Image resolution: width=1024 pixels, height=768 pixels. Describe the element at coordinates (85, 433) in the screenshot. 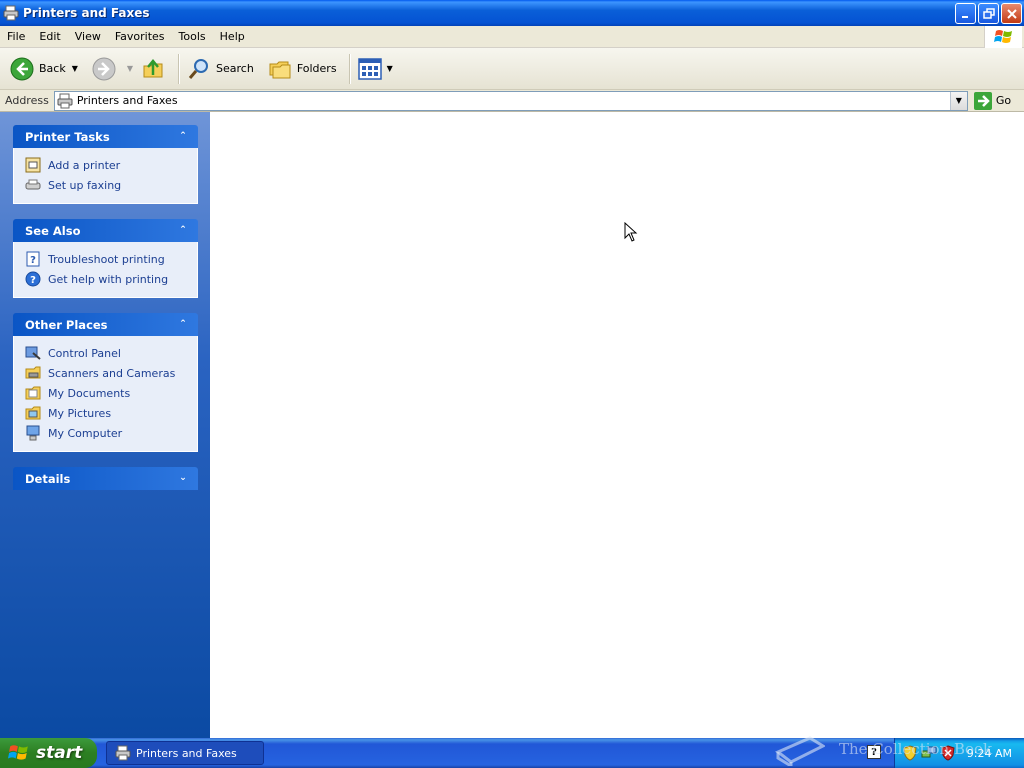

I see `link-label: My Computer` at that location.